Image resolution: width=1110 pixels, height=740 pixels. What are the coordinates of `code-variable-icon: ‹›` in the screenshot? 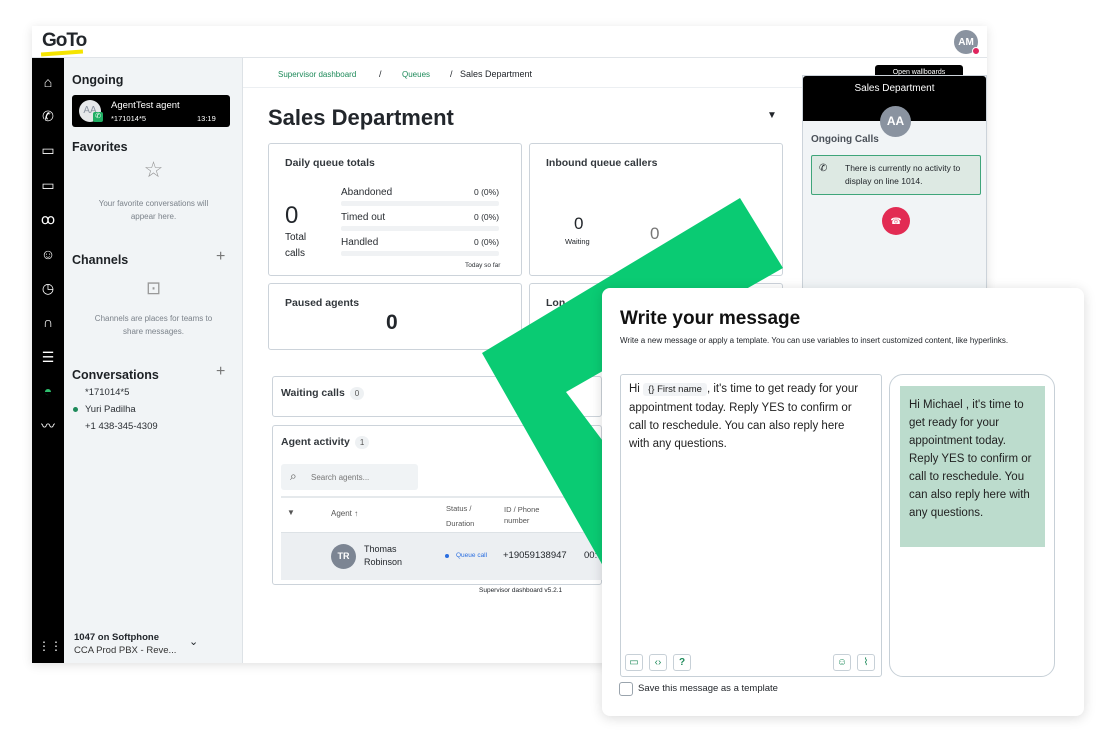 It's located at (658, 662).